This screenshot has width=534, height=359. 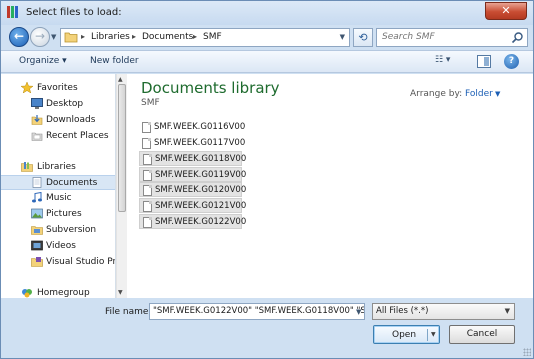 I want to click on file-item: SMF.WEEK.G0122V00, so click(x=192, y=221).